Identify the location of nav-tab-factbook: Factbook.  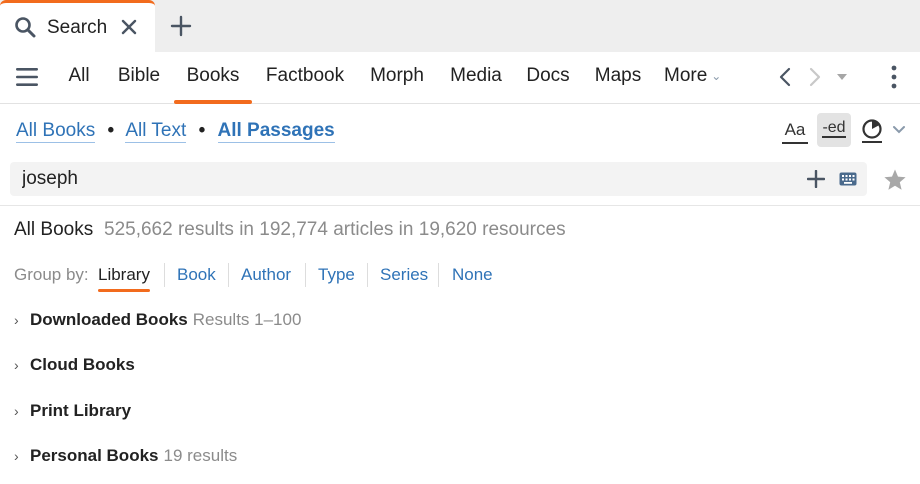
(305, 77).